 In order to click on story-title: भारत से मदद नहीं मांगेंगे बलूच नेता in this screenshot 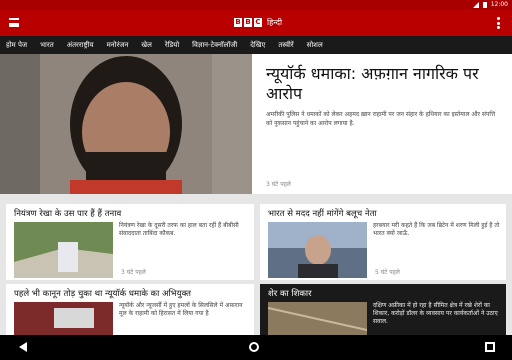, I will do `click(383, 213)`.